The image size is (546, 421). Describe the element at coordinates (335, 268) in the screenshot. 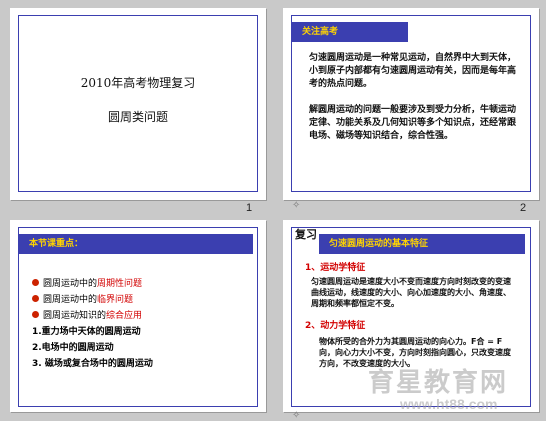

I see `slide-4-section-1-title: 1、运动学特征` at that location.